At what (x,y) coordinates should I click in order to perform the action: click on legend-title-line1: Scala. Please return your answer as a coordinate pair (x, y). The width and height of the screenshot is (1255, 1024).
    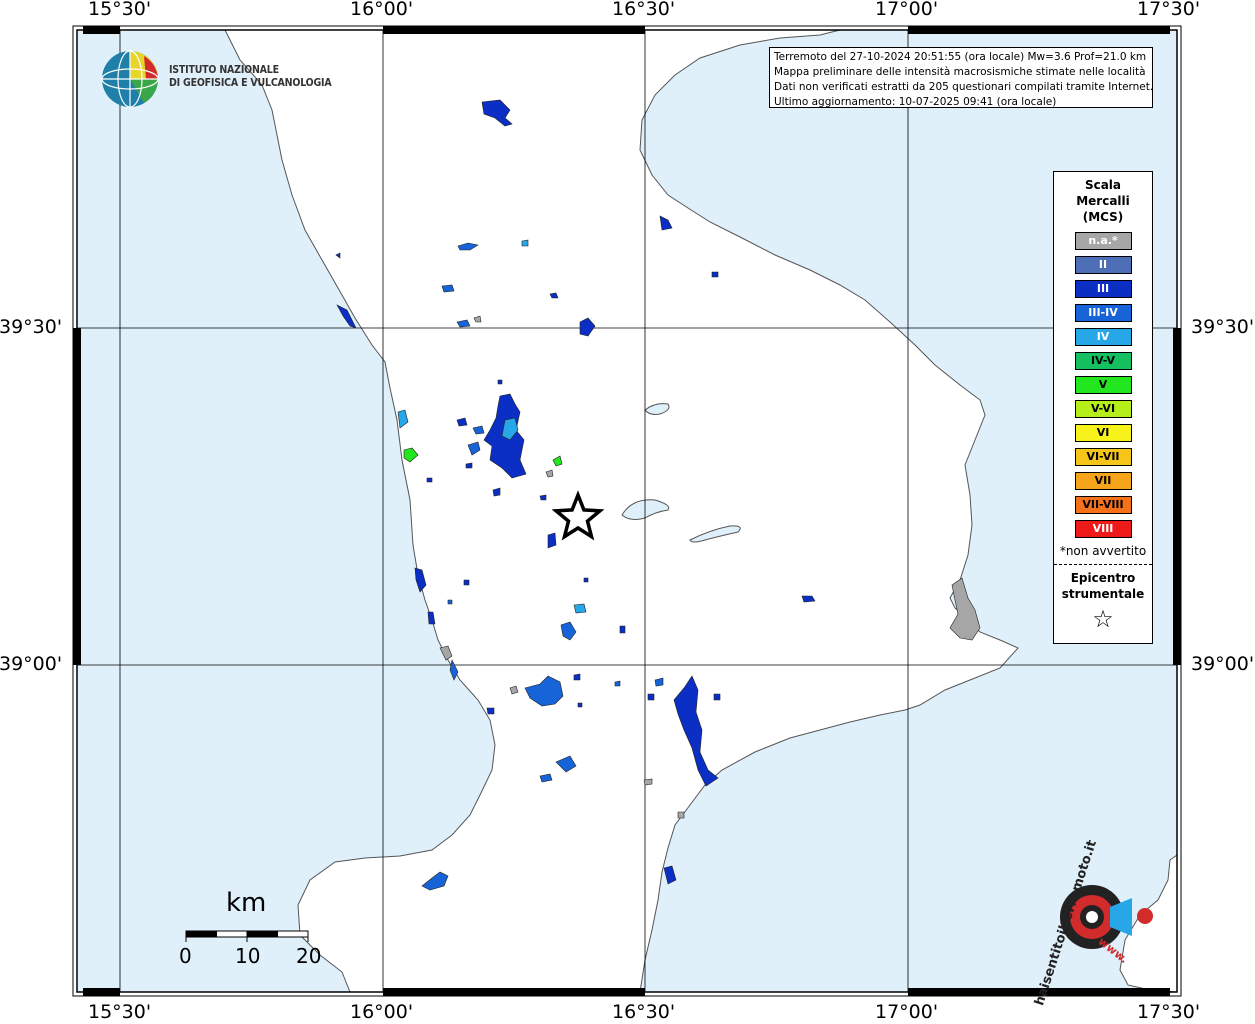
    Looking at the image, I should click on (1103, 185).